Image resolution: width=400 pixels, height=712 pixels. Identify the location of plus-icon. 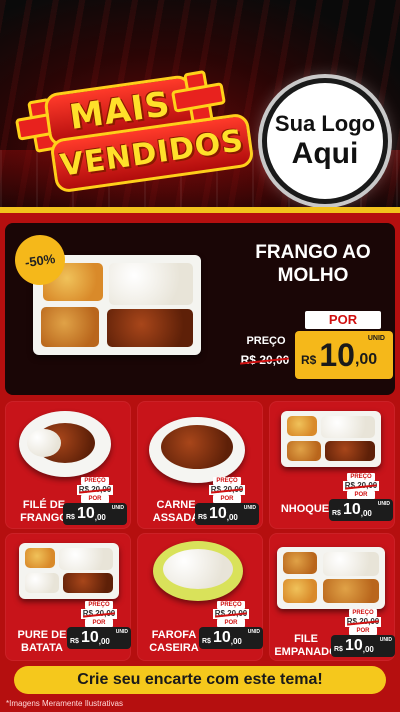
(194, 94).